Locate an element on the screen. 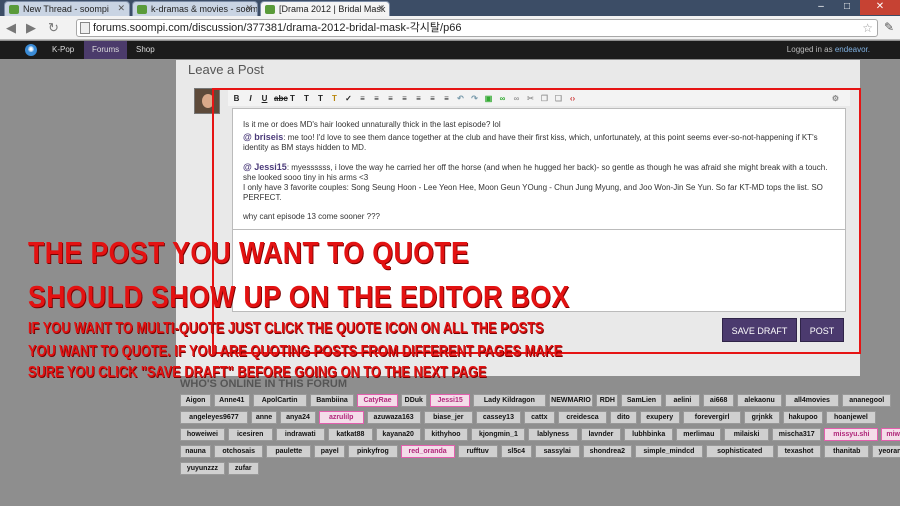 Image resolution: width=900 pixels, height=506 pixels. online-user-badge: lablyness is located at coordinates (553, 434).